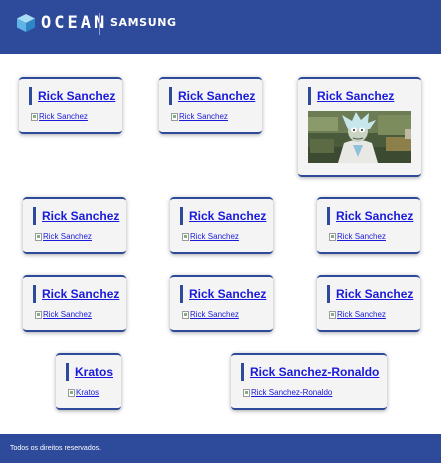  Describe the element at coordinates (220, 448) in the screenshot. I see `footer: Todos os direitos reservados.` at that location.